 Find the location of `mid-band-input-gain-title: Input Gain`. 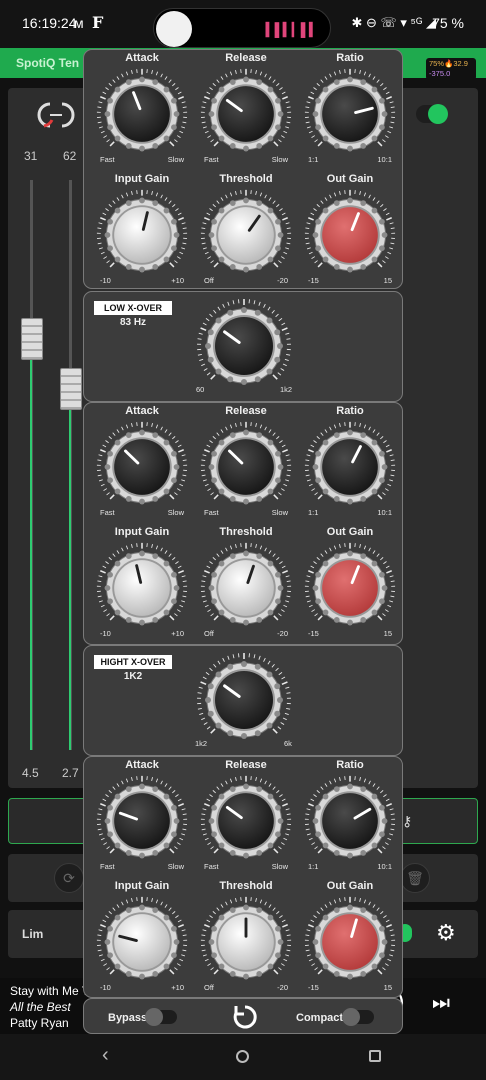

mid-band-input-gain-title: Input Gain is located at coordinates (142, 532).